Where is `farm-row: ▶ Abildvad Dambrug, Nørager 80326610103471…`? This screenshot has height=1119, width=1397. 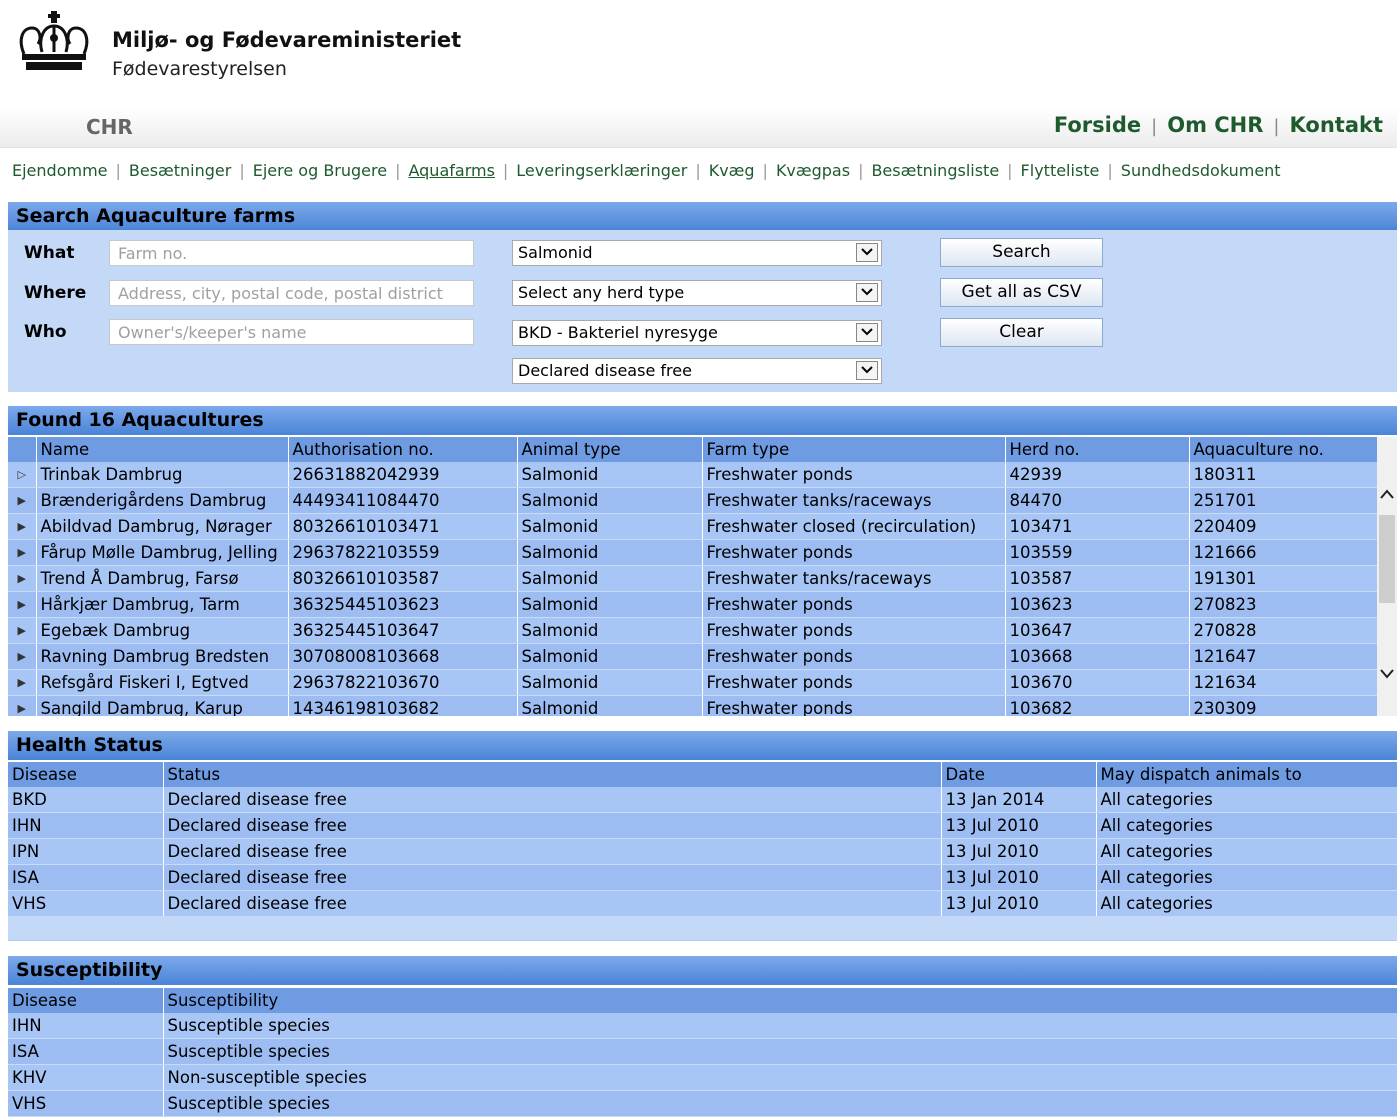 farm-row: ▶ Abildvad Dambrug, Nørager 80326610103471… is located at coordinates (693, 526).